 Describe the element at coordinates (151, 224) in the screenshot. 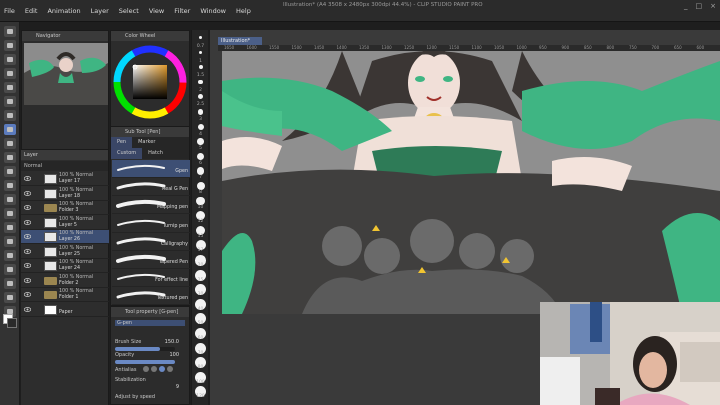

I see `brush-item: Turnip pen` at that location.